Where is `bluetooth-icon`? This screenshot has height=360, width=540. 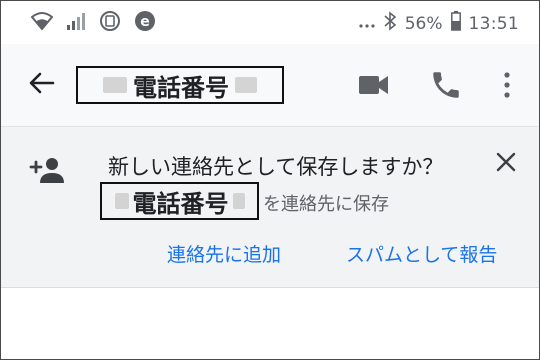
bluetooth-icon is located at coordinates (390, 23).